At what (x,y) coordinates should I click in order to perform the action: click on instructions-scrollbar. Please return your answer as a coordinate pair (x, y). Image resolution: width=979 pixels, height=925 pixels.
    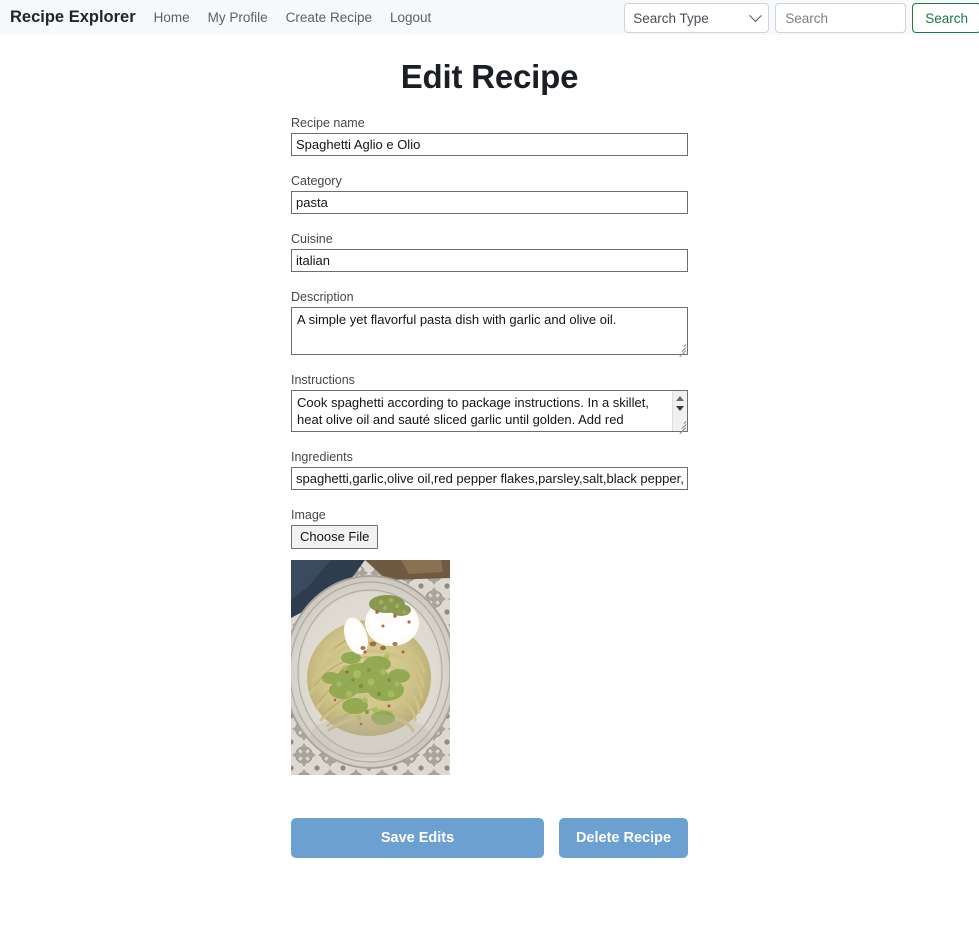
    Looking at the image, I should click on (679, 411).